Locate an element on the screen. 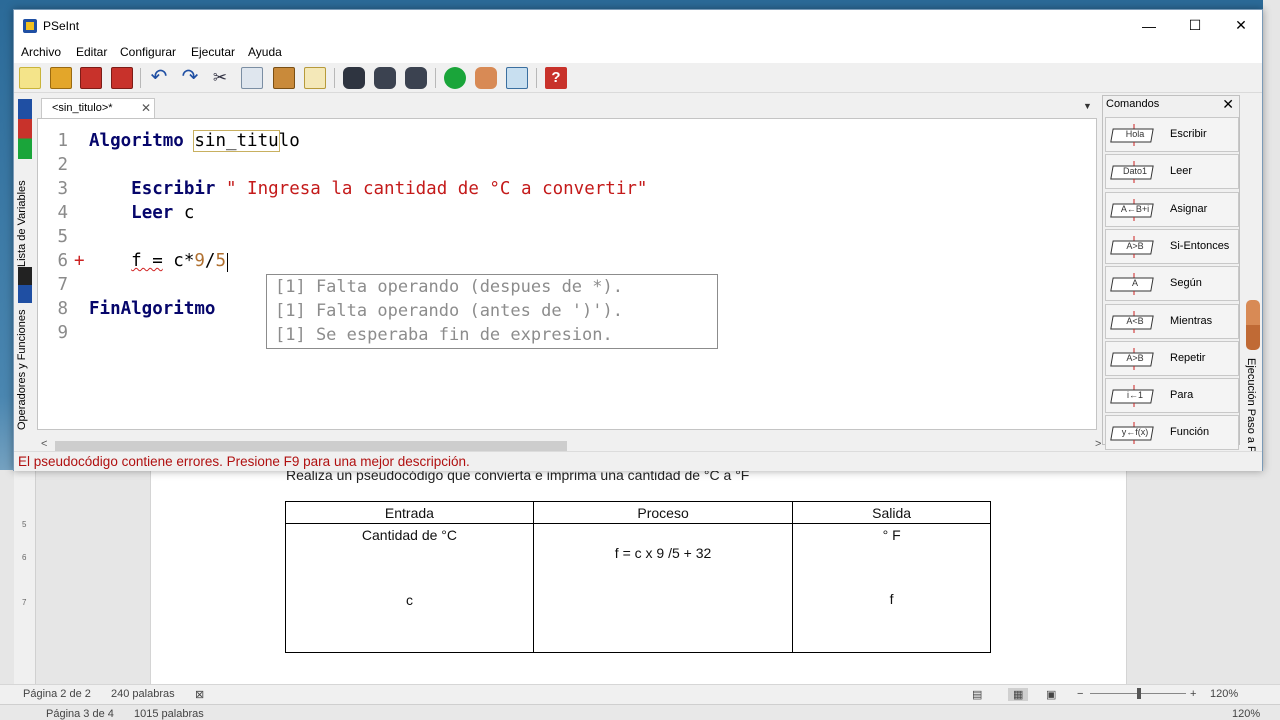  command-label: Repetir is located at coordinates (1188, 357).